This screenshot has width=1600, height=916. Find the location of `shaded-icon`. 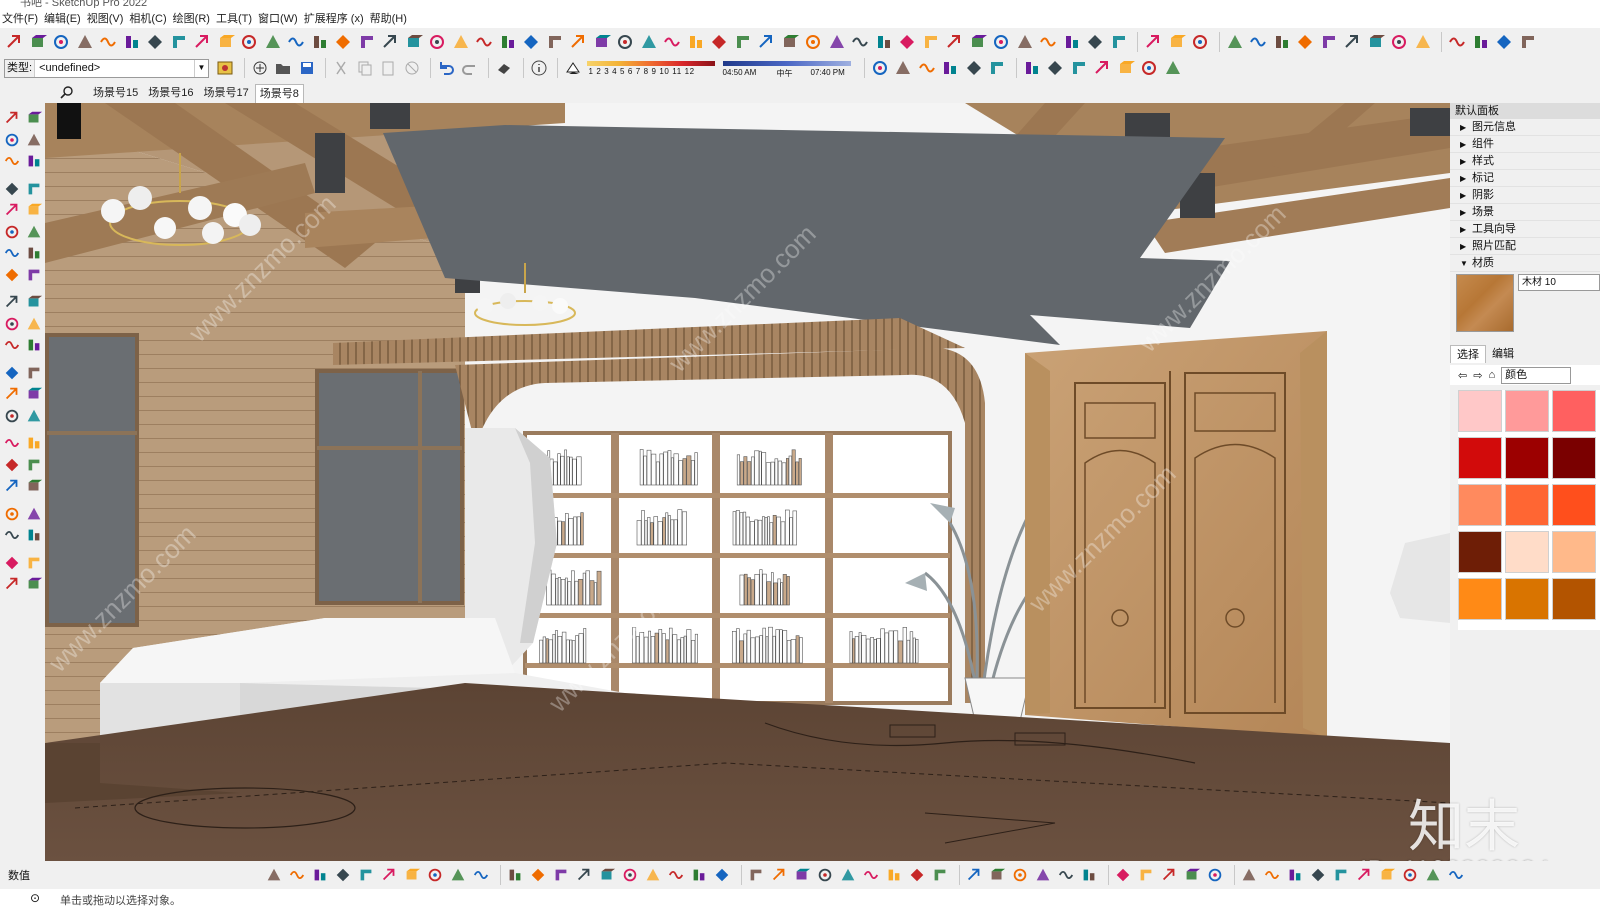

shaded-icon is located at coordinates (1126, 68).